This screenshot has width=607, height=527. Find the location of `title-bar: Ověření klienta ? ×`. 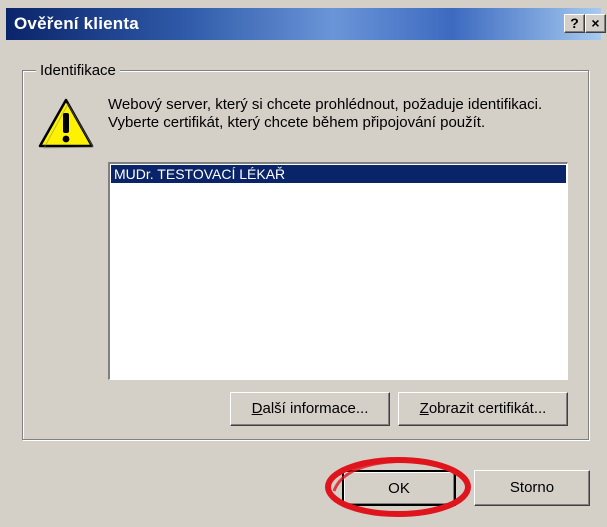

title-bar: Ověření klienta ? × is located at coordinates (306, 24).